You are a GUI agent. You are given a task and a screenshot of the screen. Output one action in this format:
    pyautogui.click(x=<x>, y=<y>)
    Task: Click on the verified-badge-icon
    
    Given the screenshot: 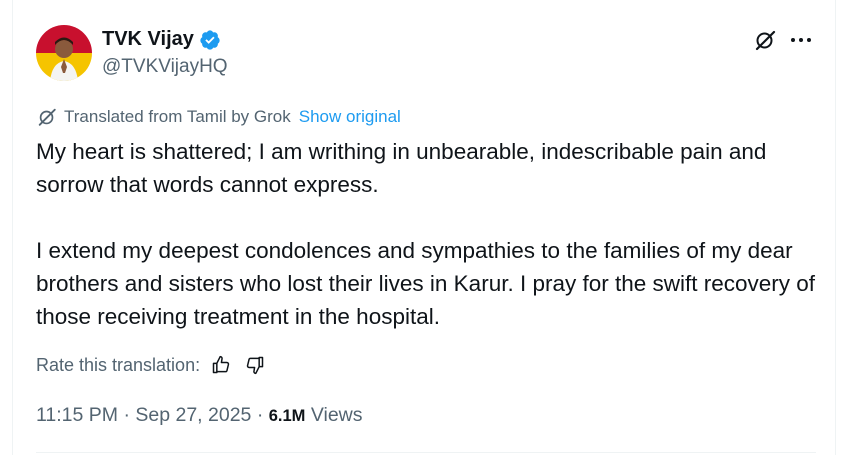 What is the action you would take?
    pyautogui.click(x=210, y=40)
    